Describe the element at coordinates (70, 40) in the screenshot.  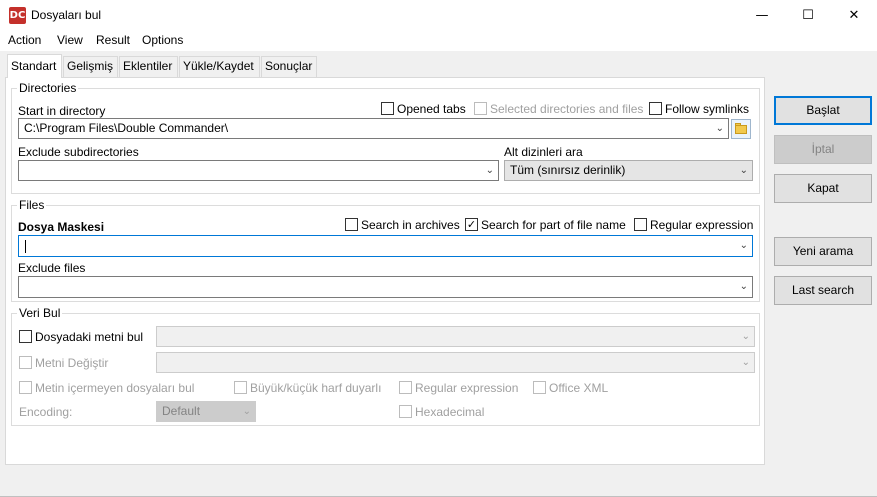
I see `menu-view: View` at that location.